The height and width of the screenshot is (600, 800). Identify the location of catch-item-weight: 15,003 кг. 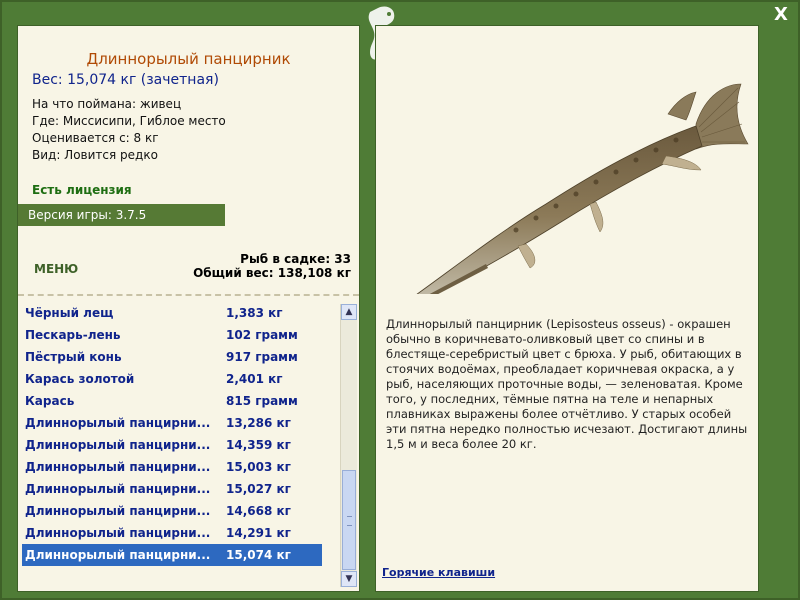
(258, 467).